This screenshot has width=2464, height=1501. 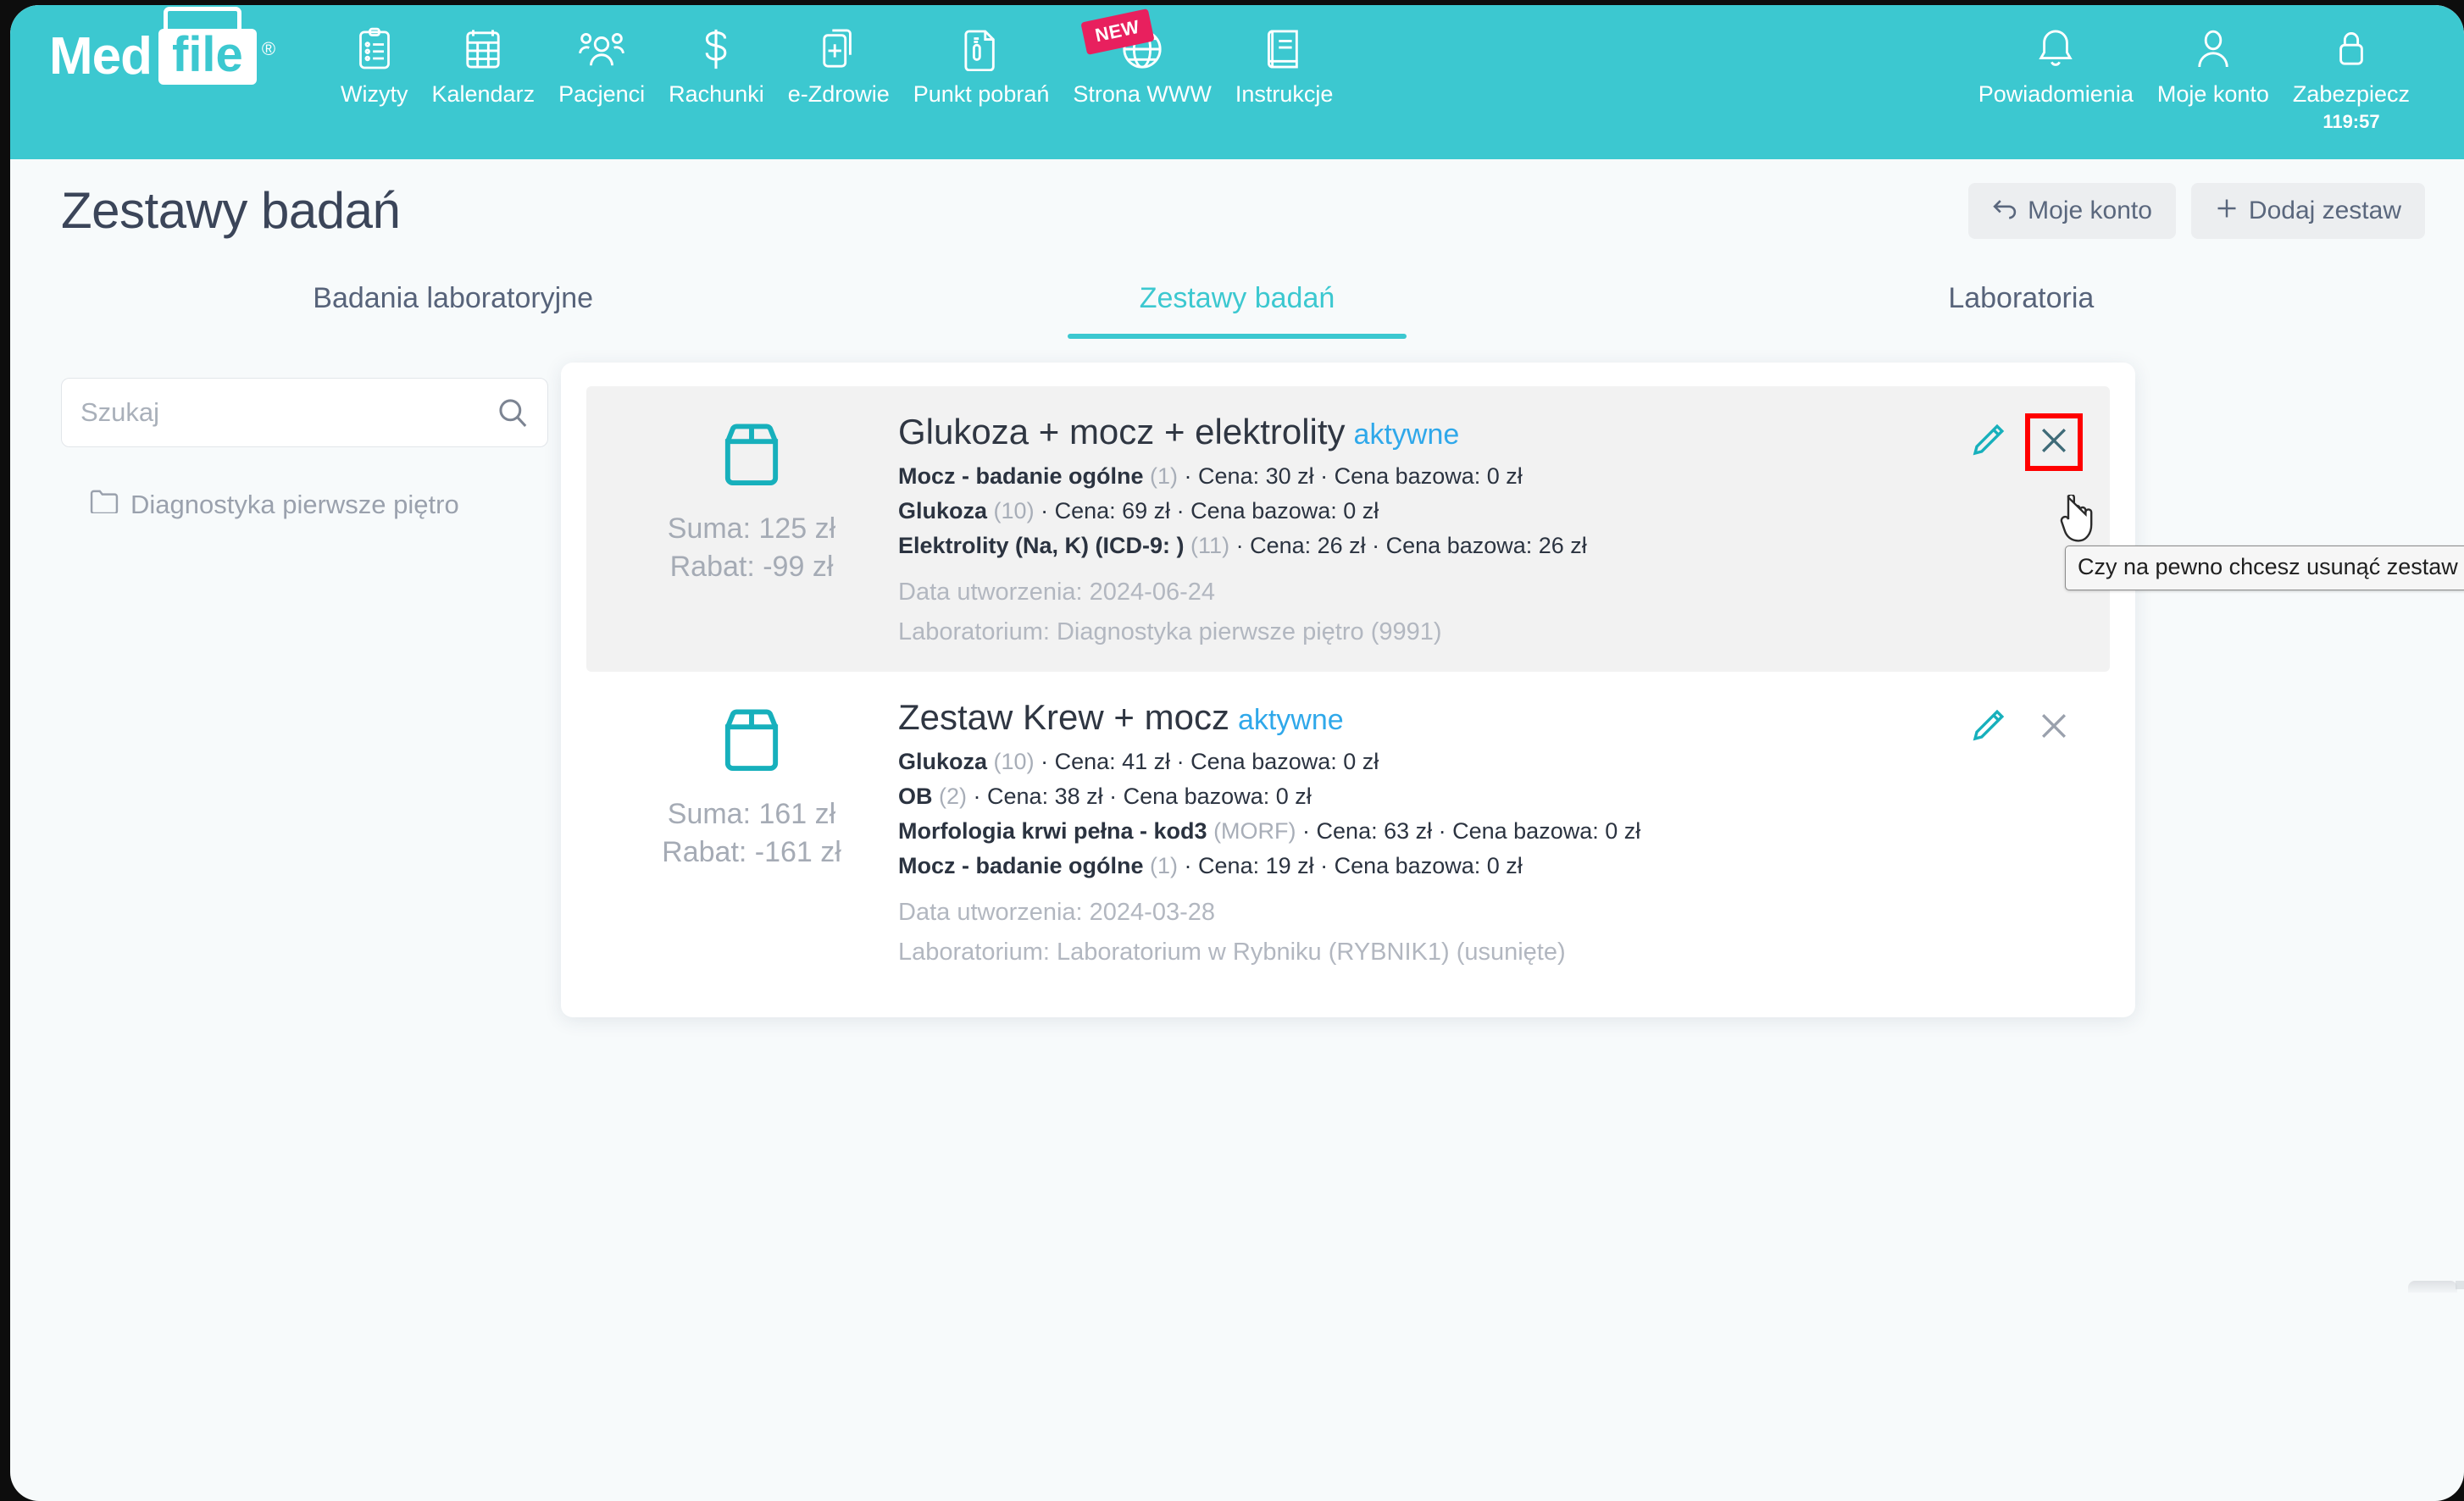 I want to click on test-price: · Cena: 19 zł · Cena bazowa: 0 zł, so click(x=1354, y=866).